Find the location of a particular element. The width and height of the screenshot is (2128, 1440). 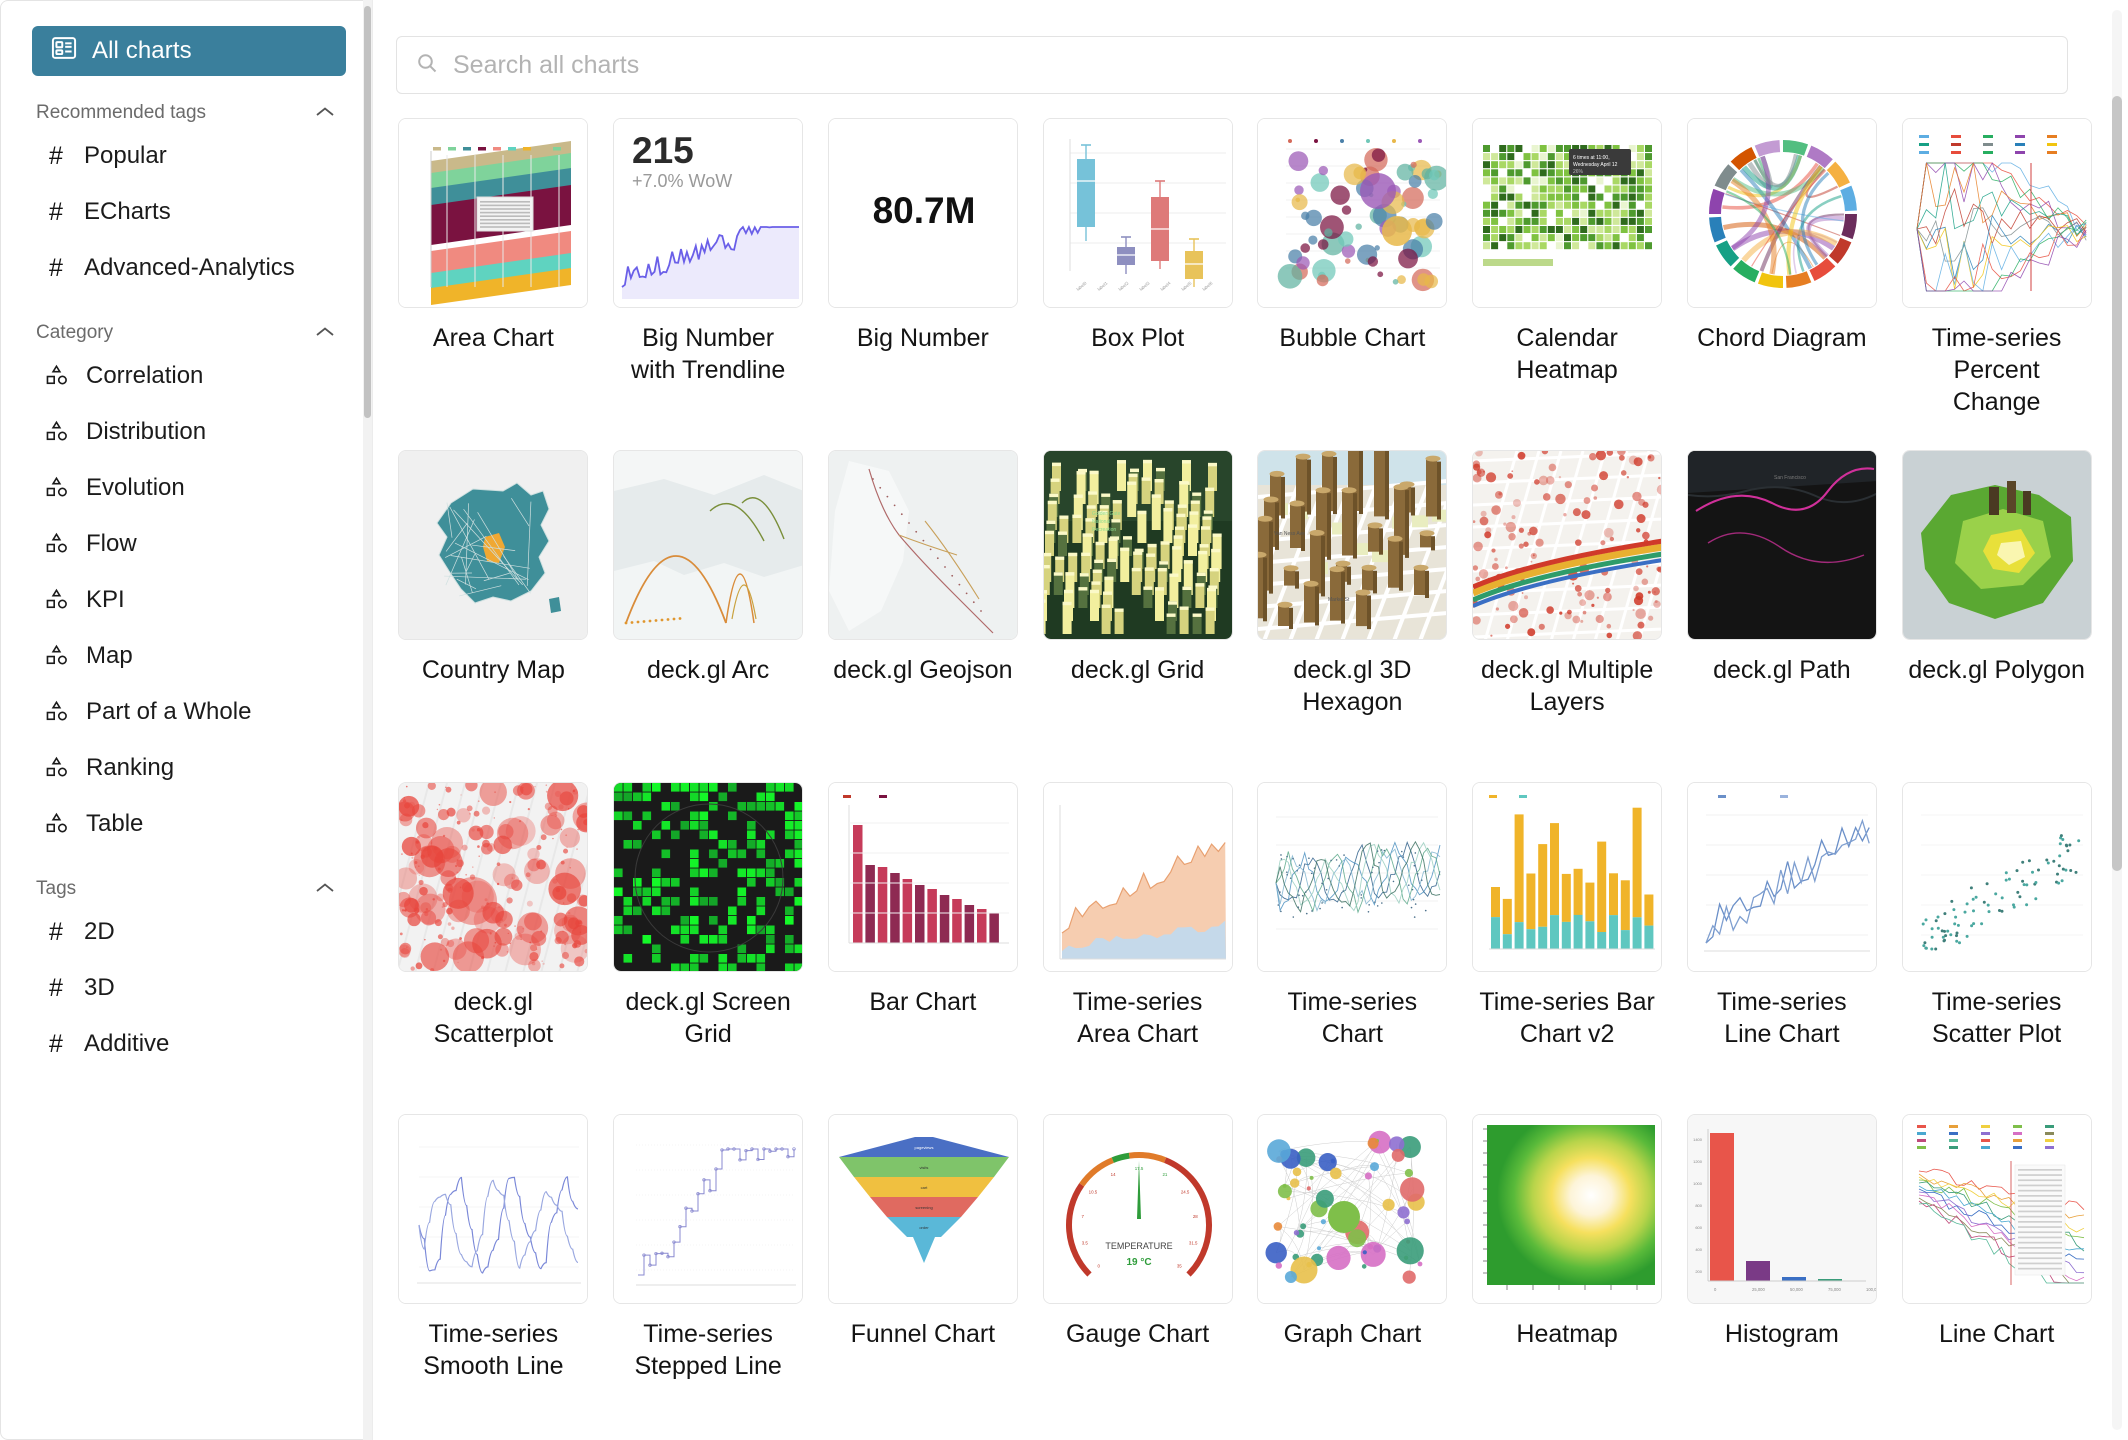

chart-thumbnail-funnel-chart: pageviews visits cart screening order is located at coordinates (922, 1209).